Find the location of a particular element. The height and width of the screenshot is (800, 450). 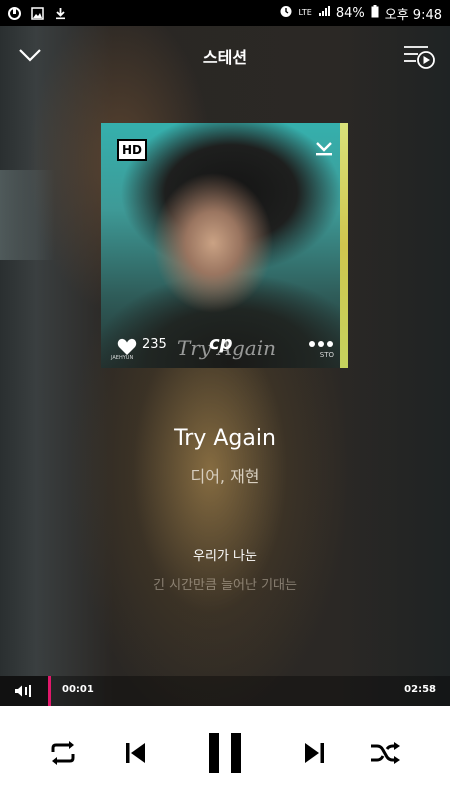

status-bar: LTE 84% 오후 9:48 is located at coordinates (225, 13).